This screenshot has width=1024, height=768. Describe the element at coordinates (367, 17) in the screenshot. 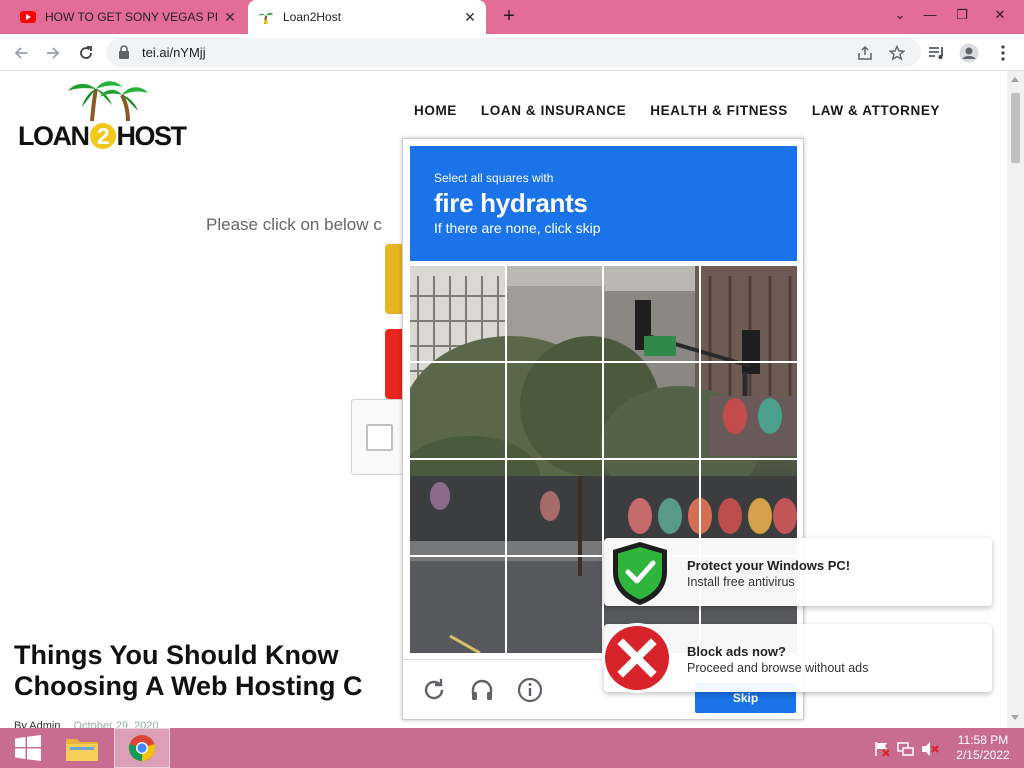

I see `tab-loan2host: Loan2Host ✕` at that location.